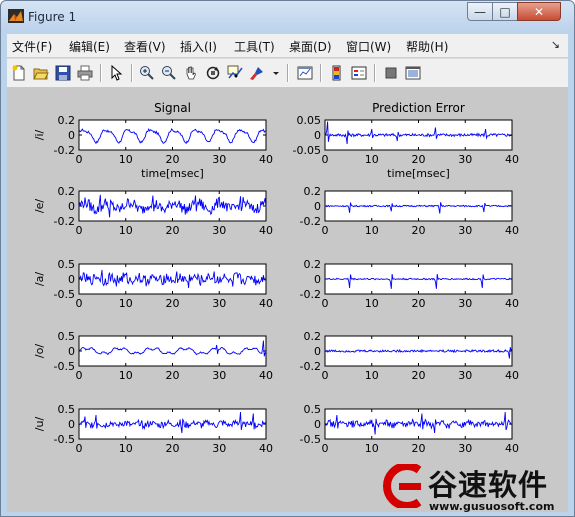  What do you see at coordinates (555, 44) in the screenshot?
I see `menu-overflow-icon: ↘` at bounding box center [555, 44].